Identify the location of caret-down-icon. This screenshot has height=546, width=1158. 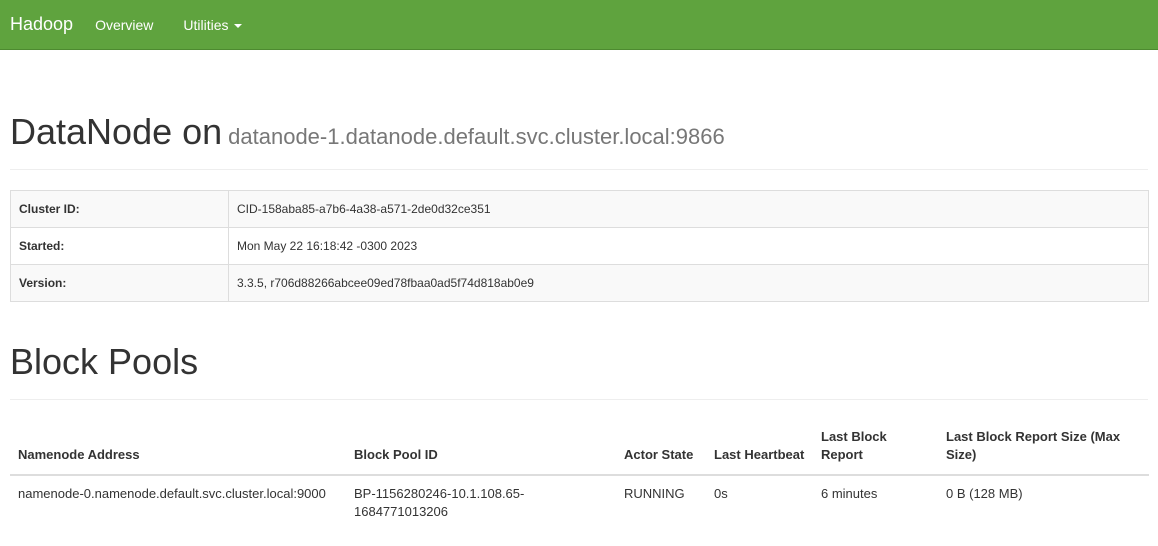
(237, 25).